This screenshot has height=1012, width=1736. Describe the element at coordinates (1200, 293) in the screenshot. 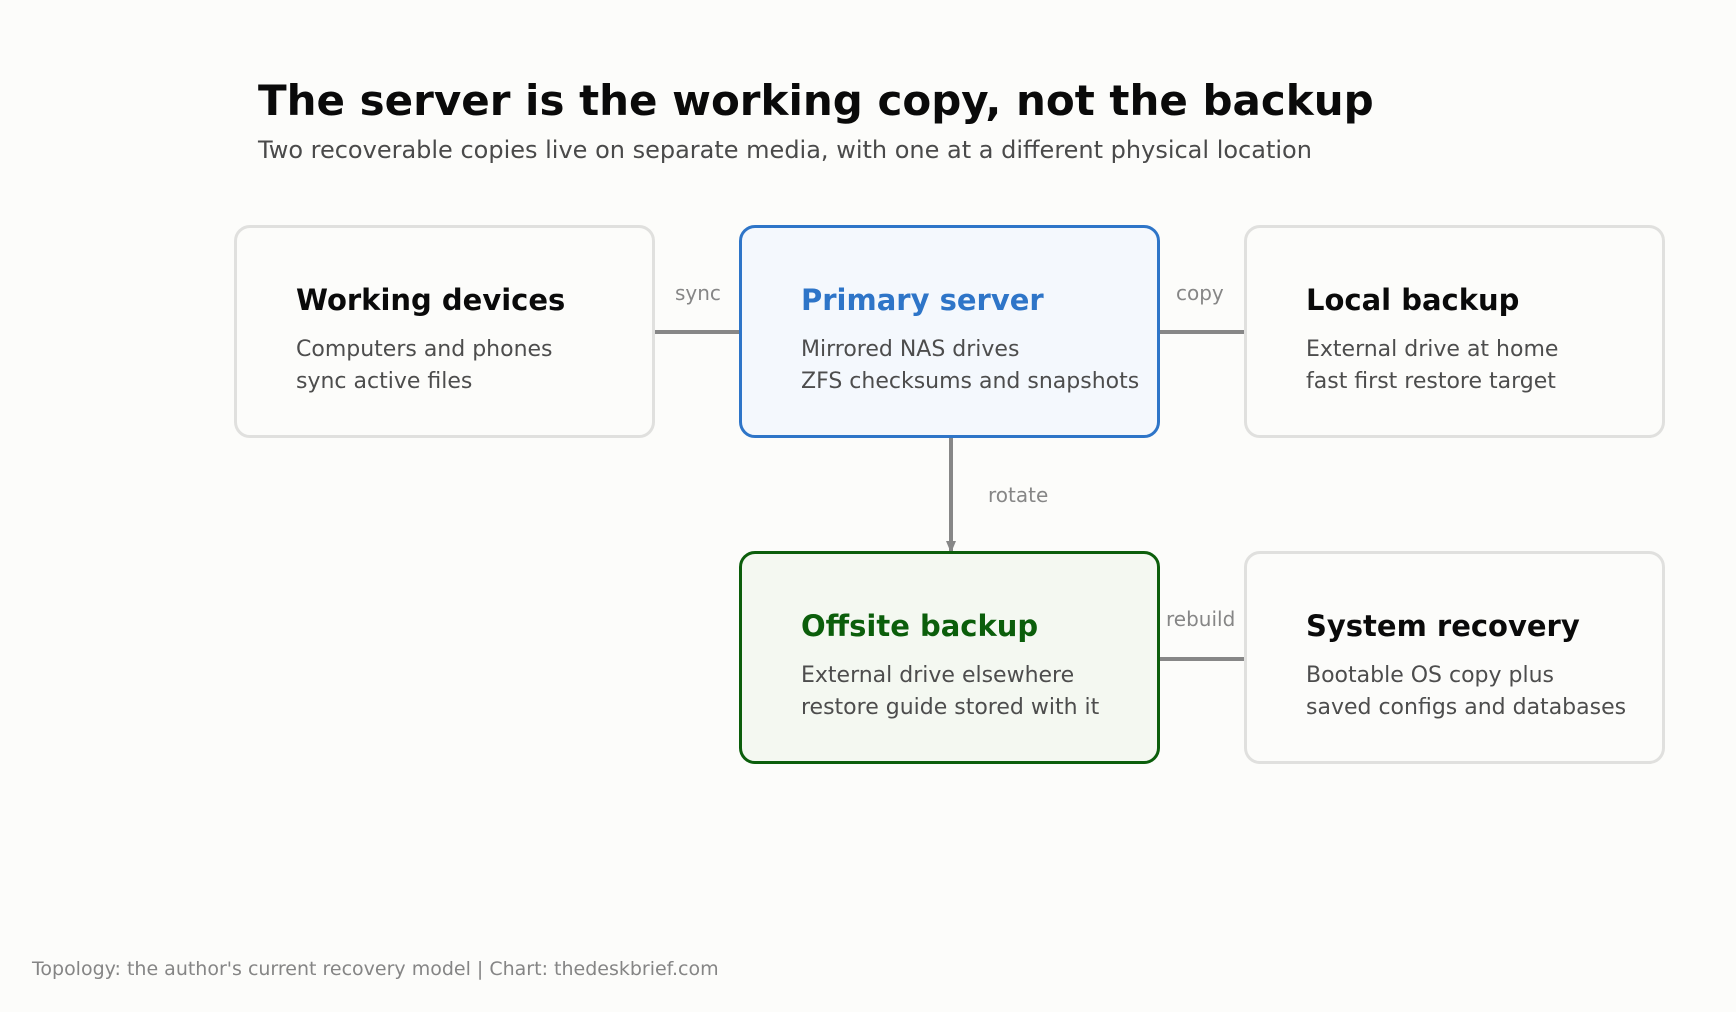

I see `edge-label-copy: copy` at that location.